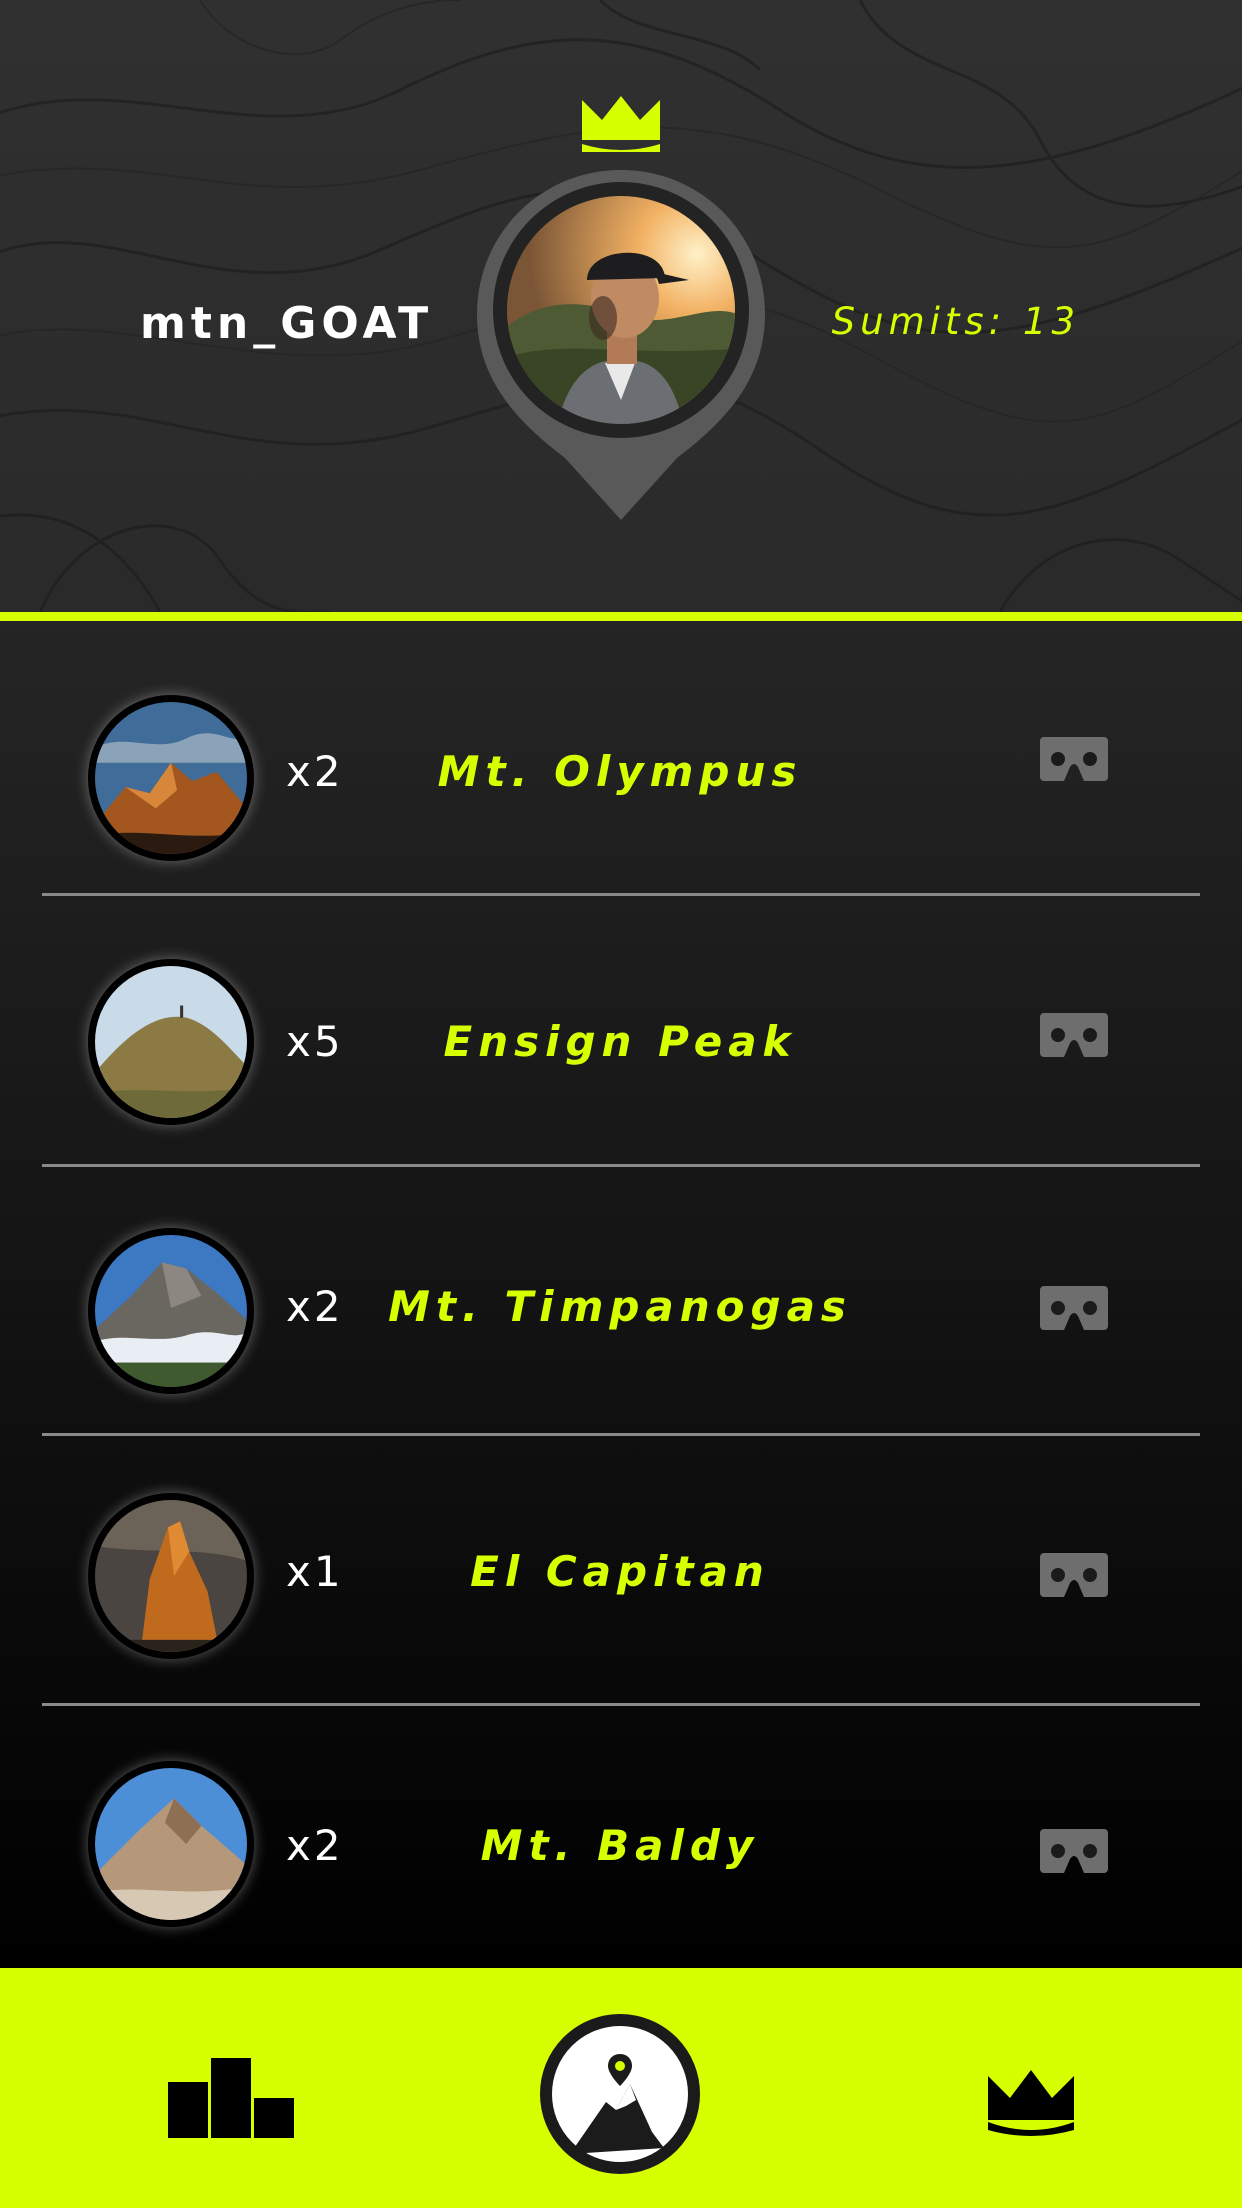 This screenshot has height=2208, width=1242. I want to click on peak-name: Mt. Baldy, so click(620, 1845).